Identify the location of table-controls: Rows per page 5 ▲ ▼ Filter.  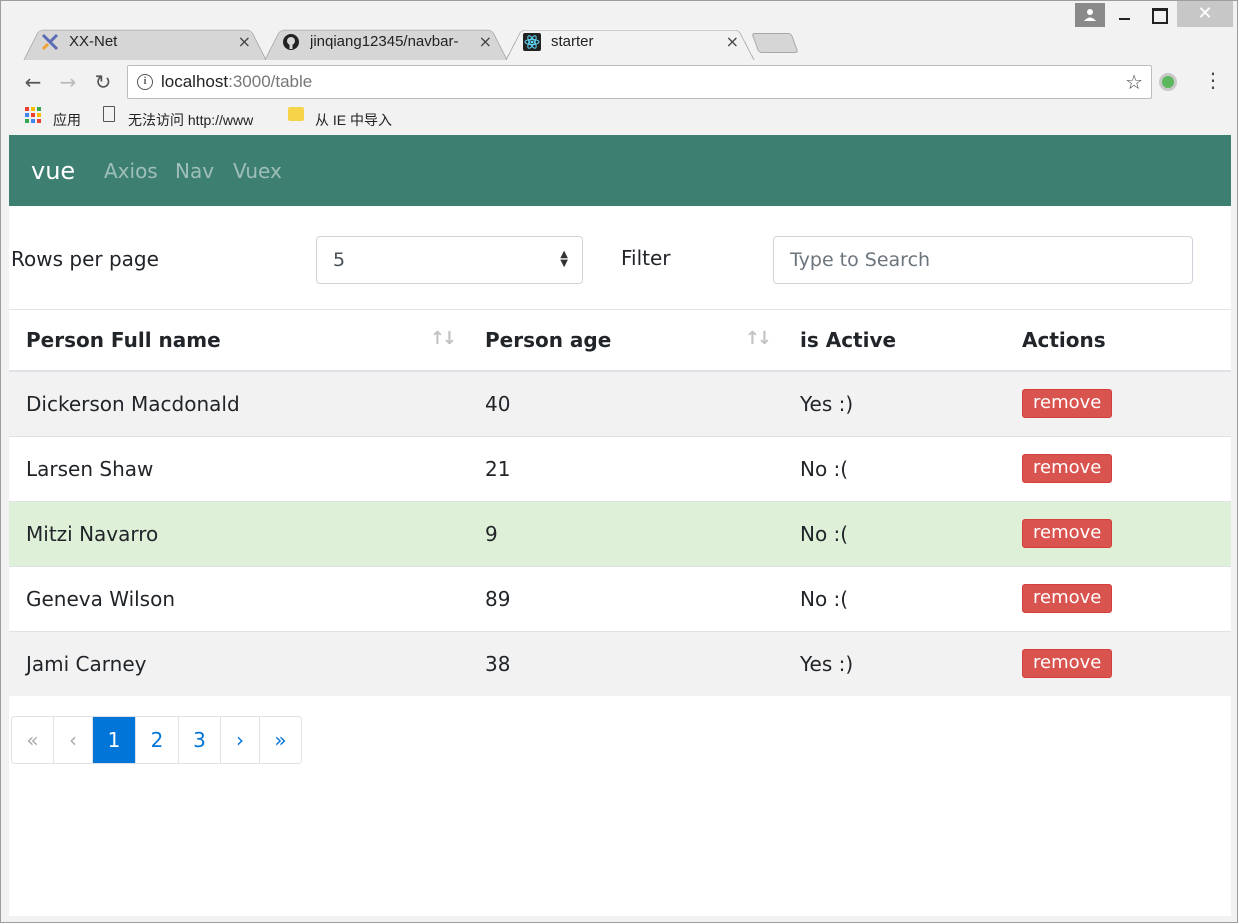
(620, 258).